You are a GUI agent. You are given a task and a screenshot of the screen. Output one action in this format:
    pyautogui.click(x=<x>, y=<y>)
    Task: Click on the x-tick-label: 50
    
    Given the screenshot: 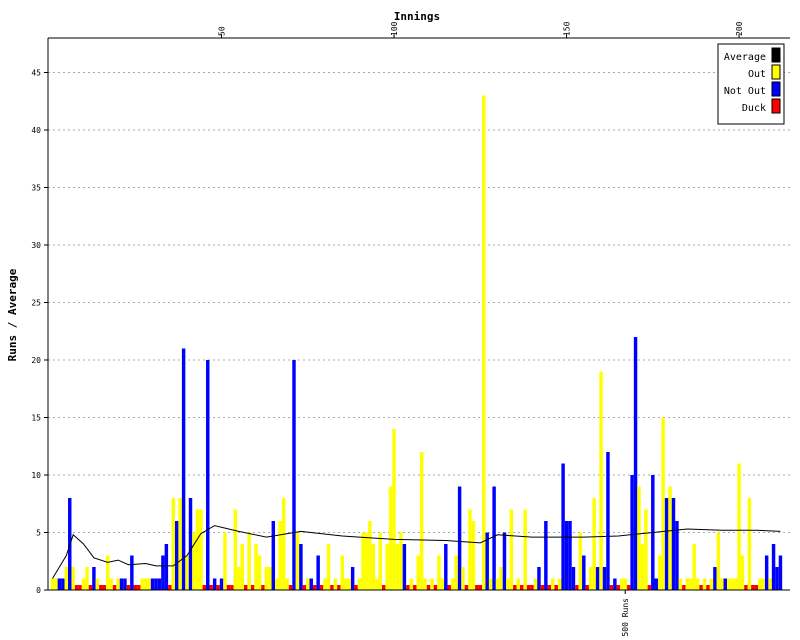 What is the action you would take?
    pyautogui.click(x=222, y=31)
    